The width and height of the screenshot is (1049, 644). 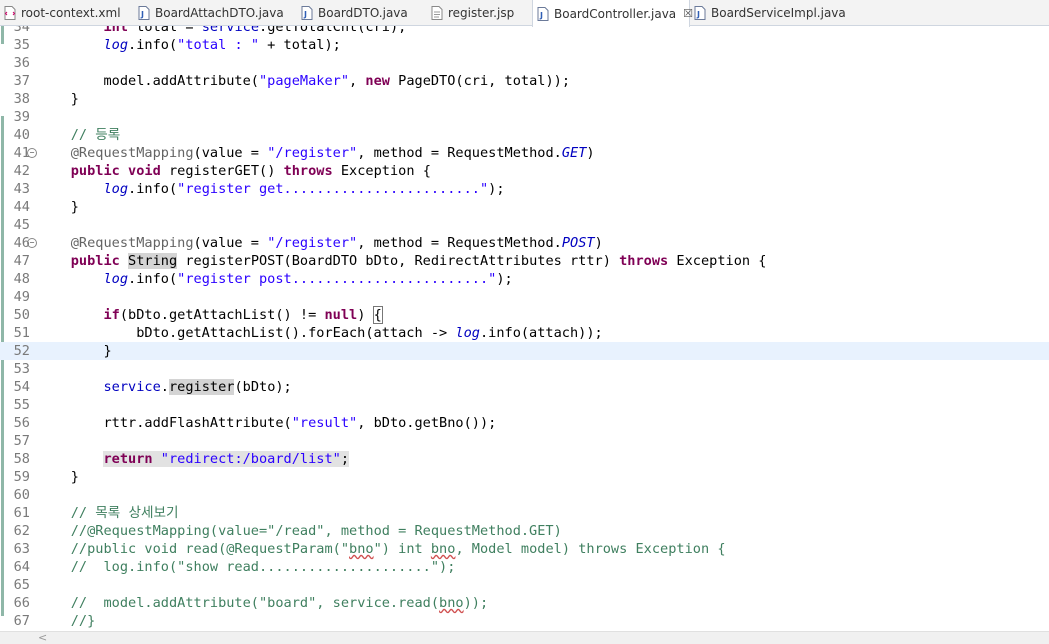 I want to click on code-token: //public void read(@RequestParam(", so click(x=210, y=549).